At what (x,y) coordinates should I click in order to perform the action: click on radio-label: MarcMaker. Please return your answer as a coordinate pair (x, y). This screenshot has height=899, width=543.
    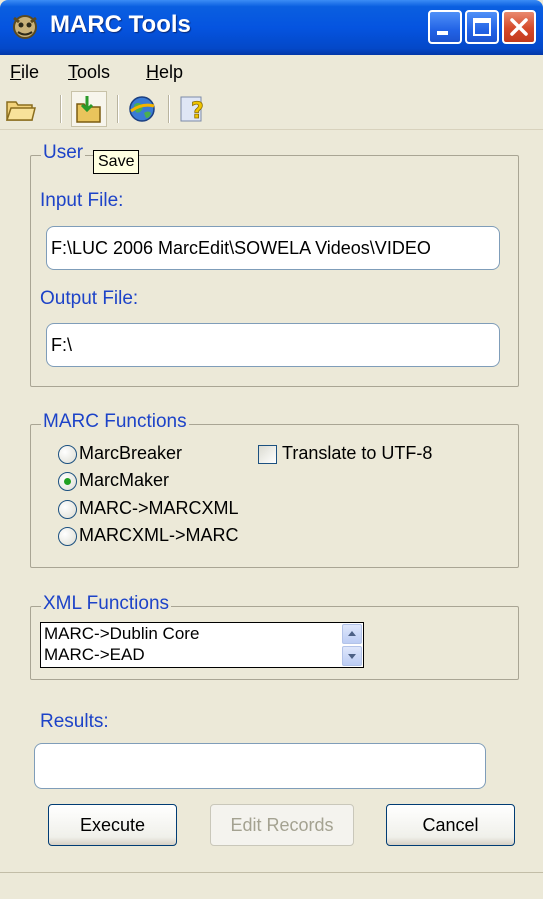
    Looking at the image, I should click on (124, 480).